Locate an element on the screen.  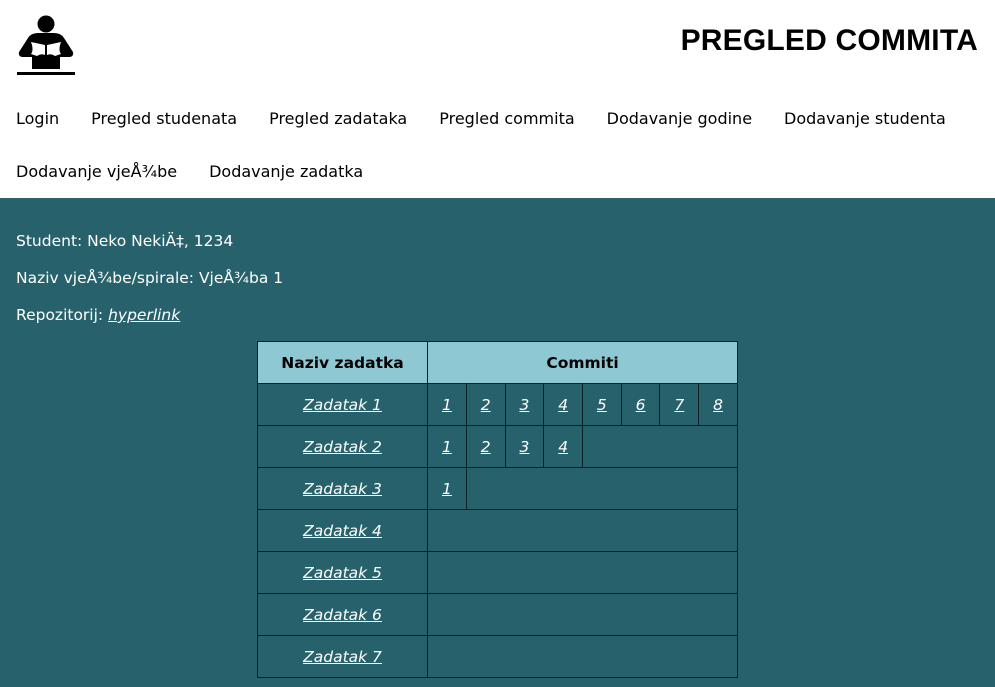
table-row: Zadatak 6 is located at coordinates (497, 614).